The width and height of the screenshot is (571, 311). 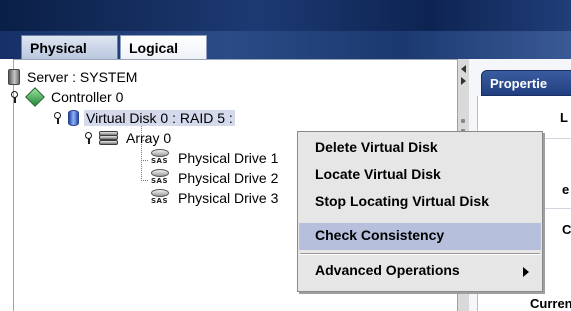 I want to click on menu-item-stop-locating-virtual-disk: Stop Locating Virtual Disk, so click(x=420, y=202).